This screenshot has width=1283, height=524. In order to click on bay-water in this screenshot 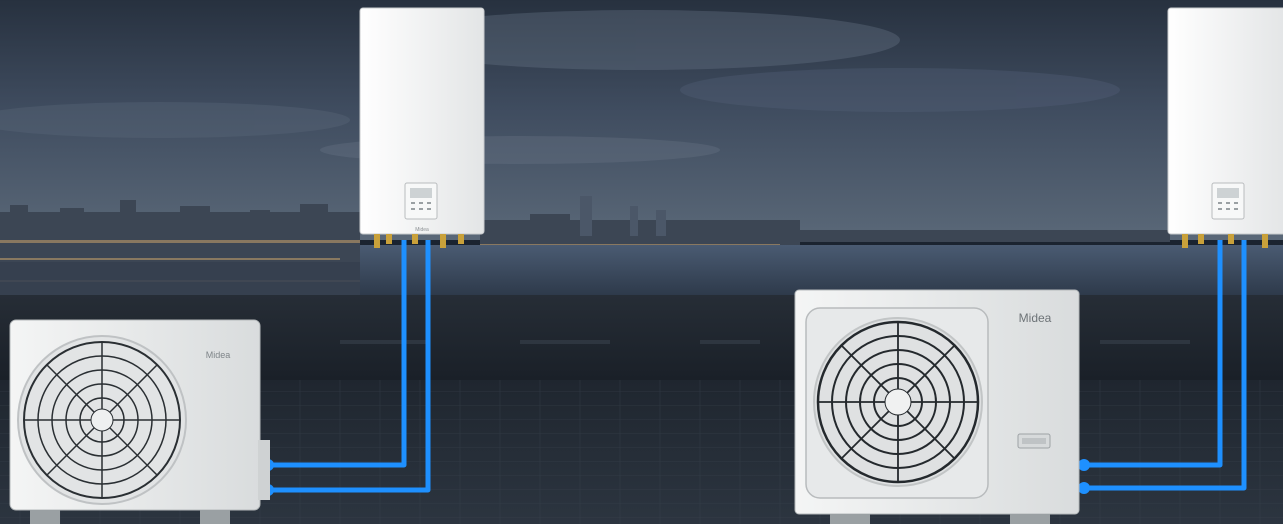, I will do `click(821, 270)`.